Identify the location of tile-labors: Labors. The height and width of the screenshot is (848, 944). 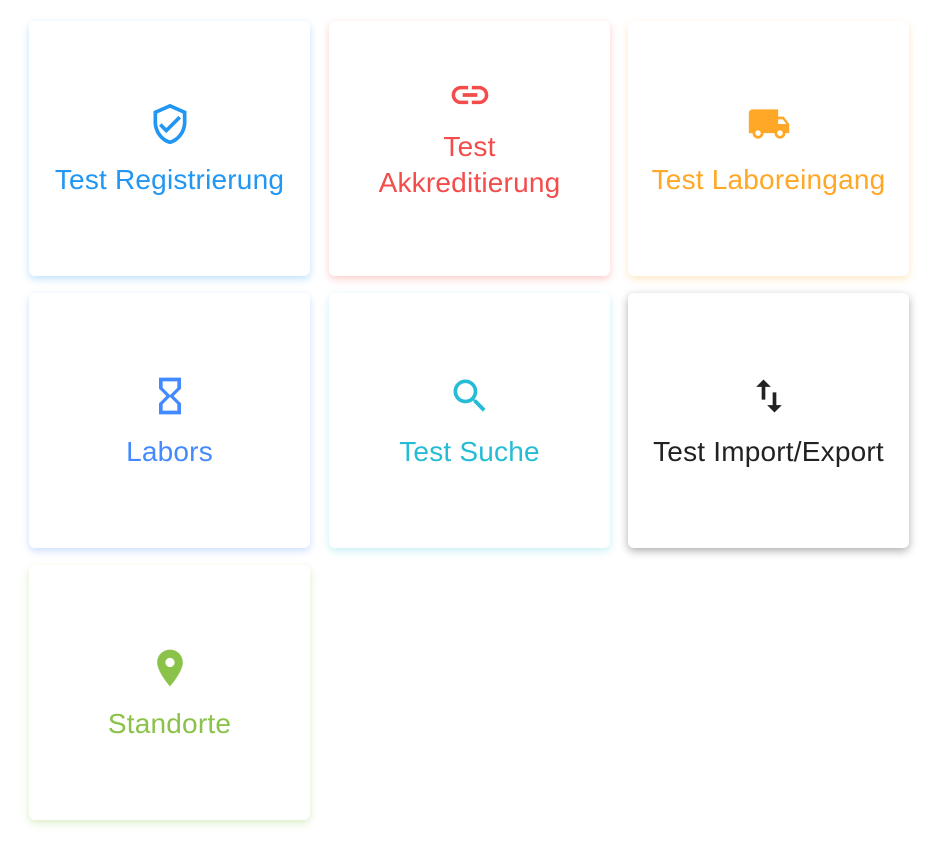
(169, 420).